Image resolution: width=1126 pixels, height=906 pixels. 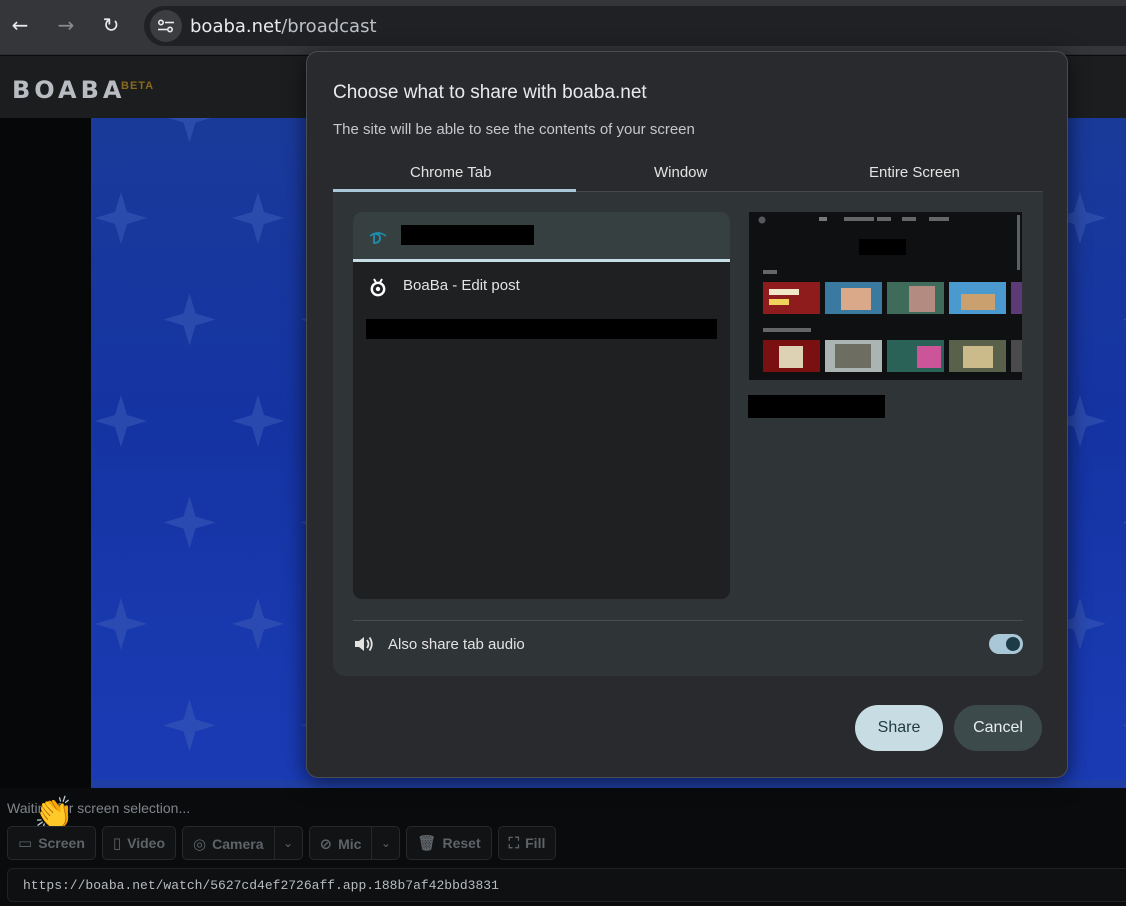 I want to click on share-source-tabs: Chrome Tab Window Entire Screen, so click(x=688, y=173).